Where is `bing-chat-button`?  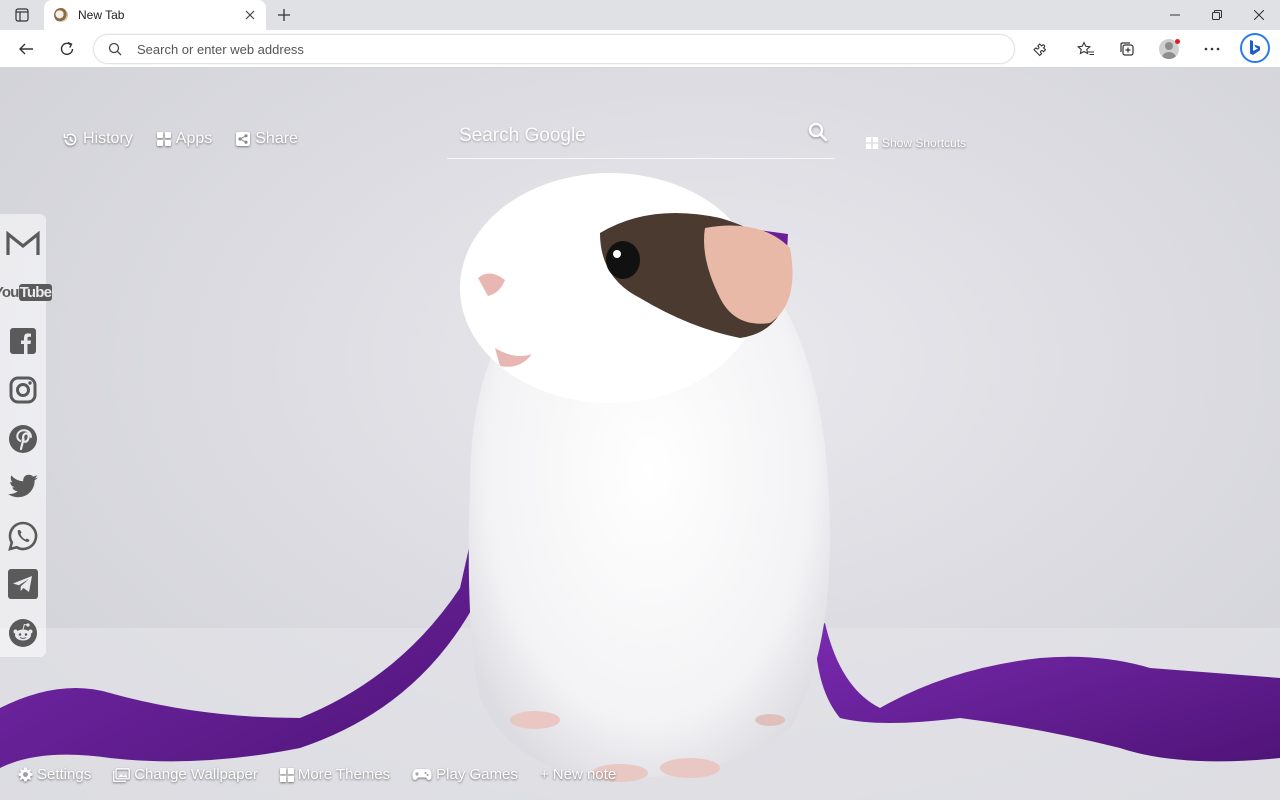
bing-chat-button is located at coordinates (1255, 48).